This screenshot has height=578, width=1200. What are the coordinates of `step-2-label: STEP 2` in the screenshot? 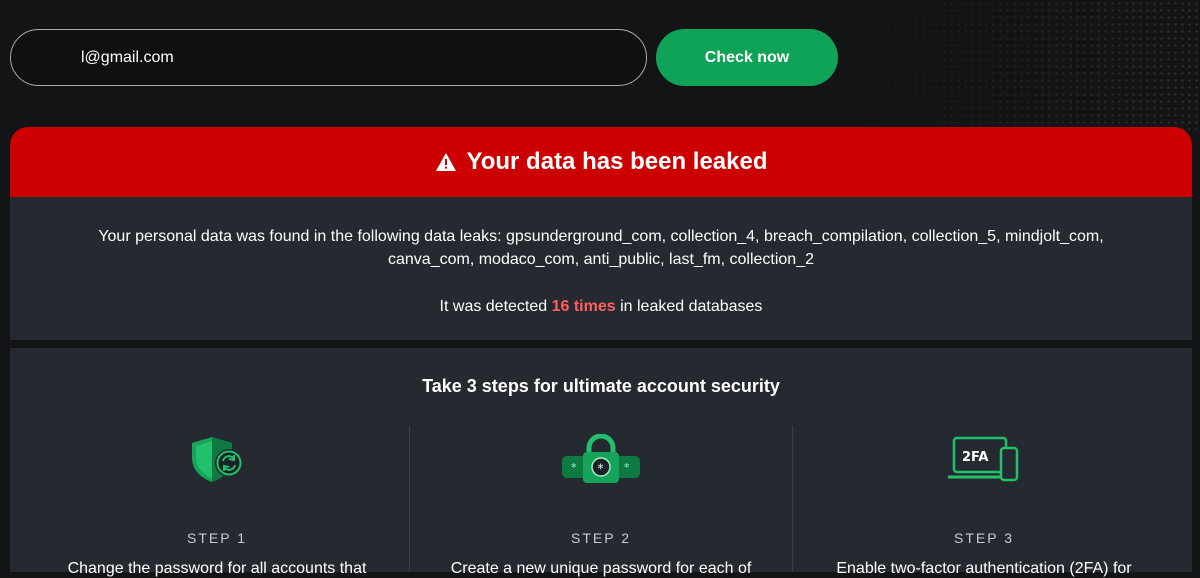 It's located at (601, 538).